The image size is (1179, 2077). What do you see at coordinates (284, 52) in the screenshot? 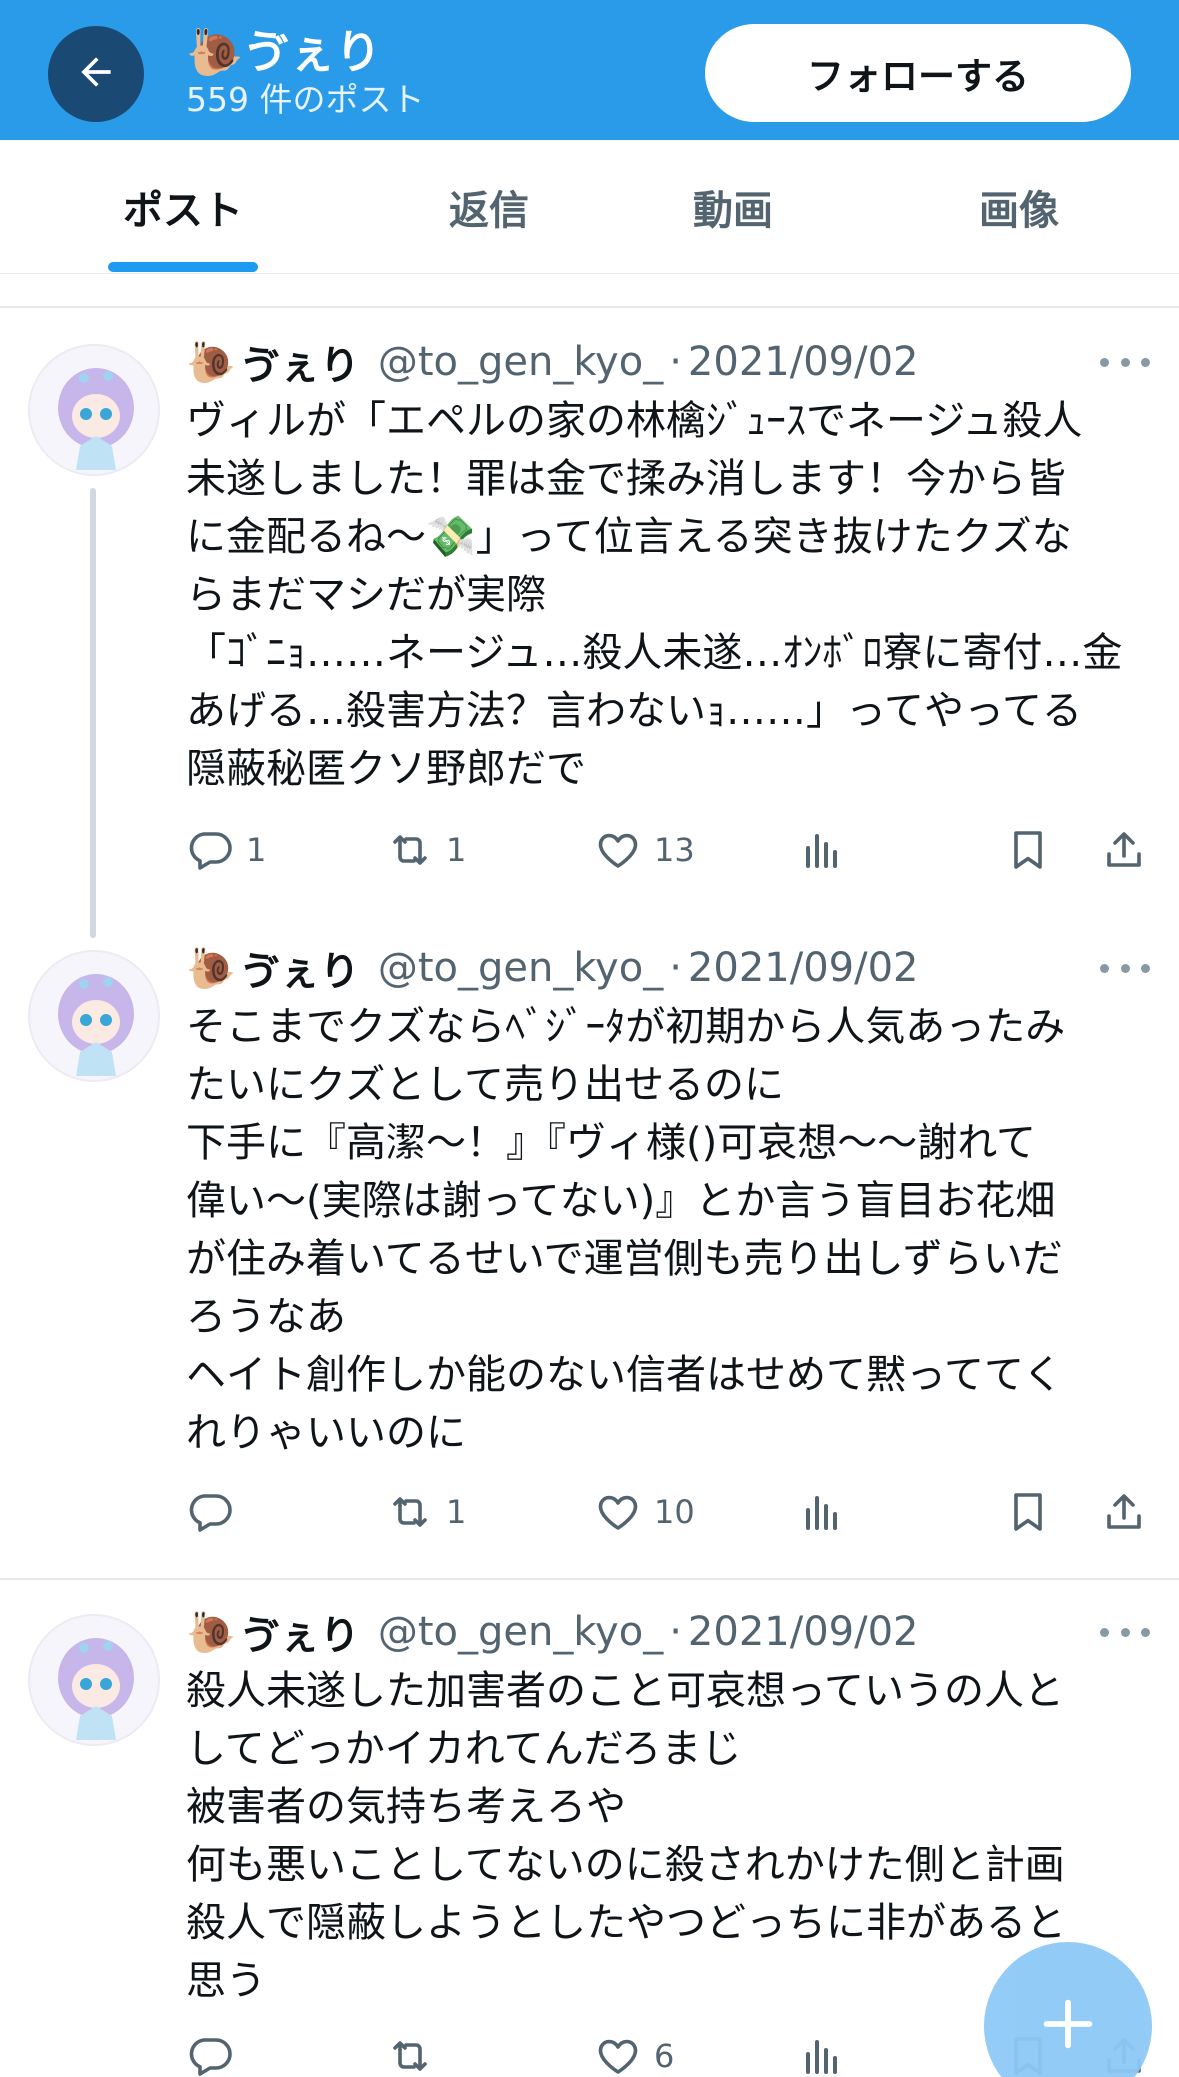
I see `profile-name: 🐌ゔぇり` at bounding box center [284, 52].